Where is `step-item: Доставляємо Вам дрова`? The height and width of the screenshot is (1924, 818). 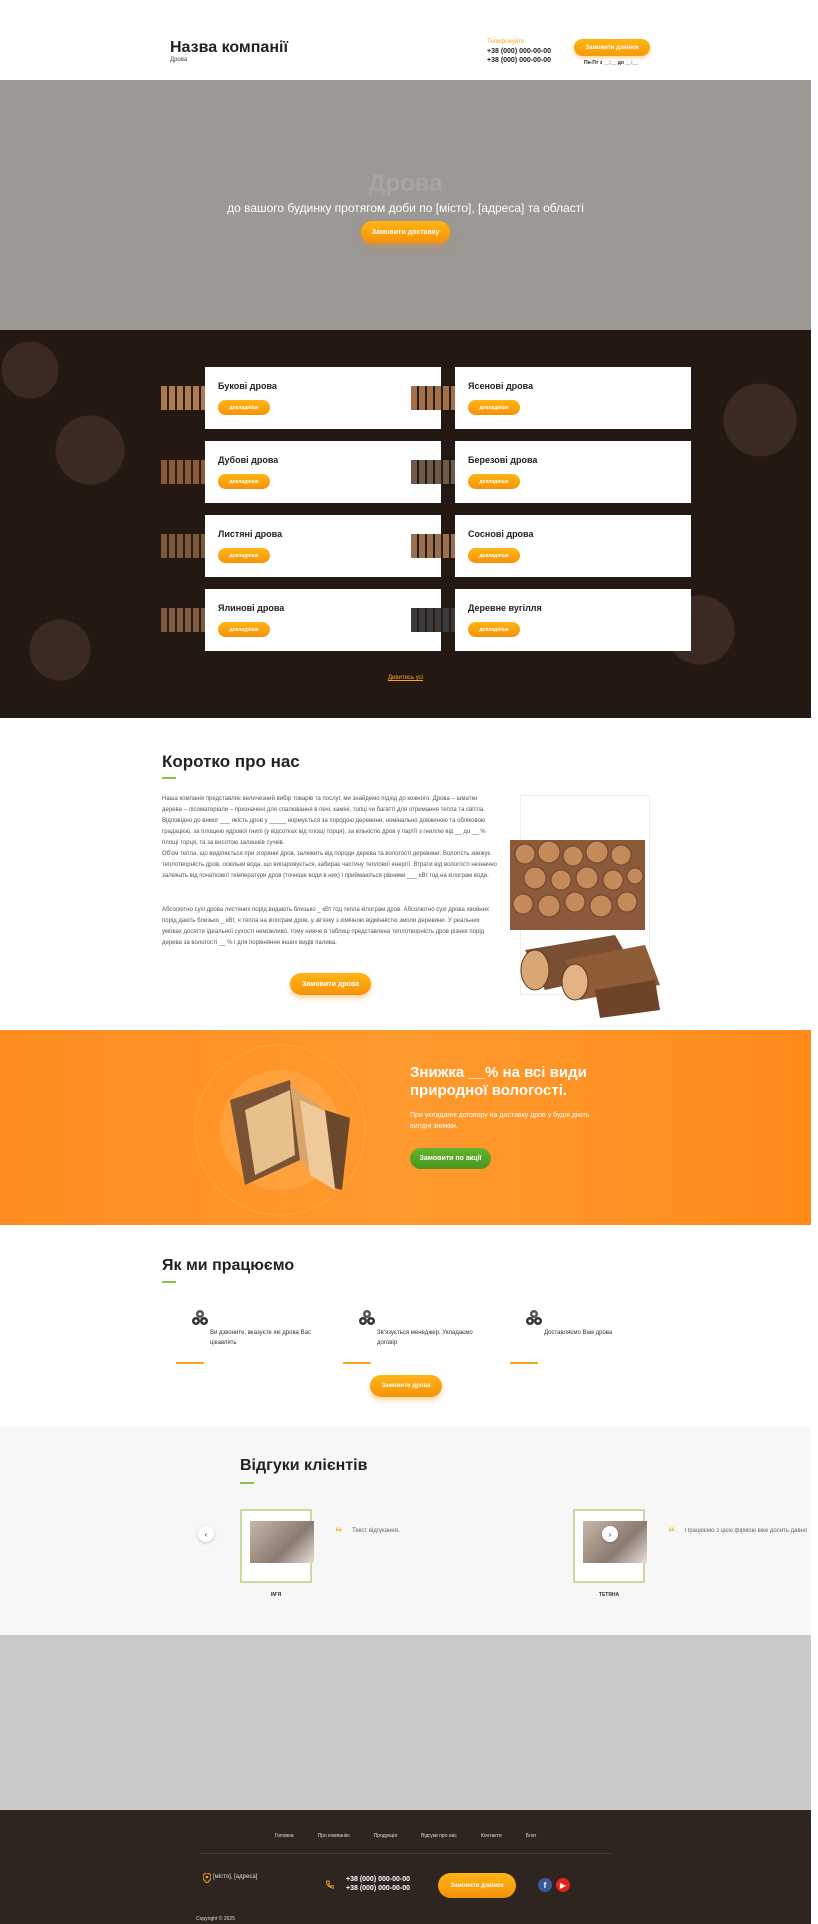 step-item: Доставляємо Вам дрова is located at coordinates (582, 1338).